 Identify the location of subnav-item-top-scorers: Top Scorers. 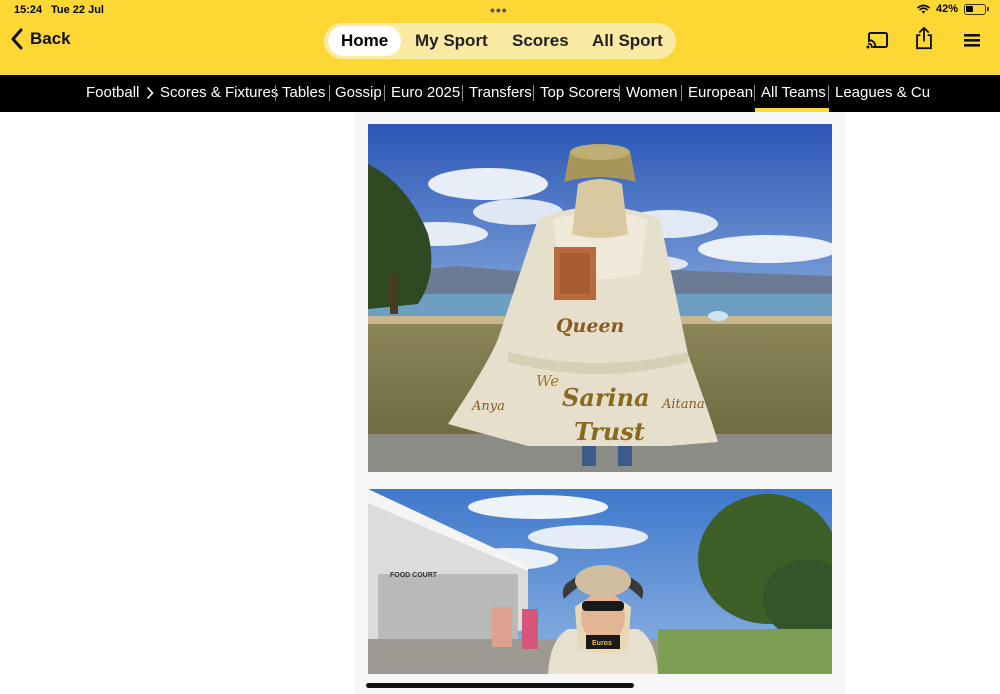
(580, 92).